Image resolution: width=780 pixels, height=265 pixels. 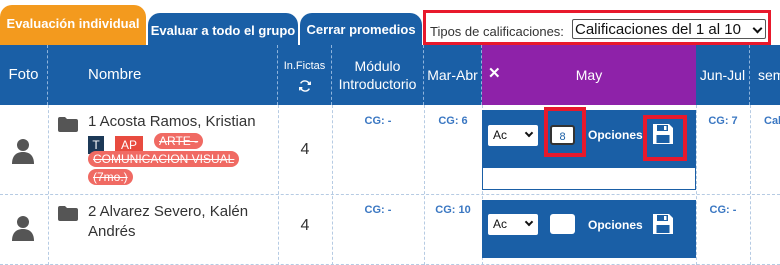 I want to click on col-fictas: In.Fictas, so click(x=305, y=75).